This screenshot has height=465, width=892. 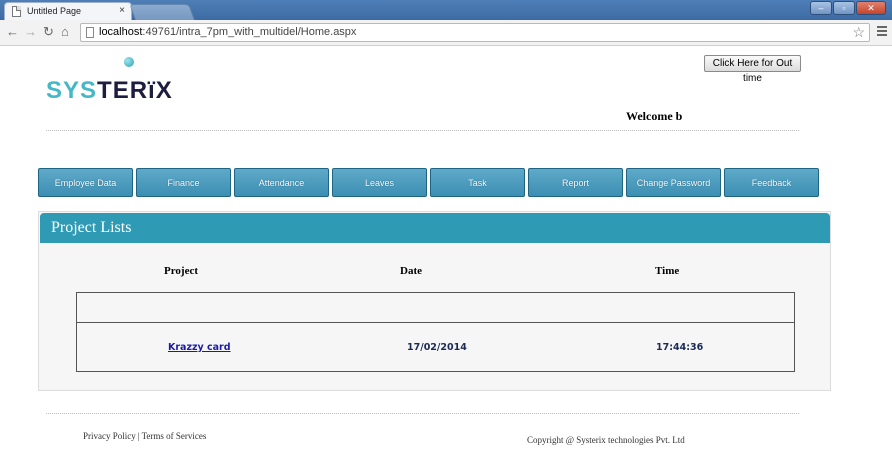 What do you see at coordinates (446, 10) in the screenshot?
I see `browser-titlebar: Untitled Page × – ▫ ✕` at bounding box center [446, 10].